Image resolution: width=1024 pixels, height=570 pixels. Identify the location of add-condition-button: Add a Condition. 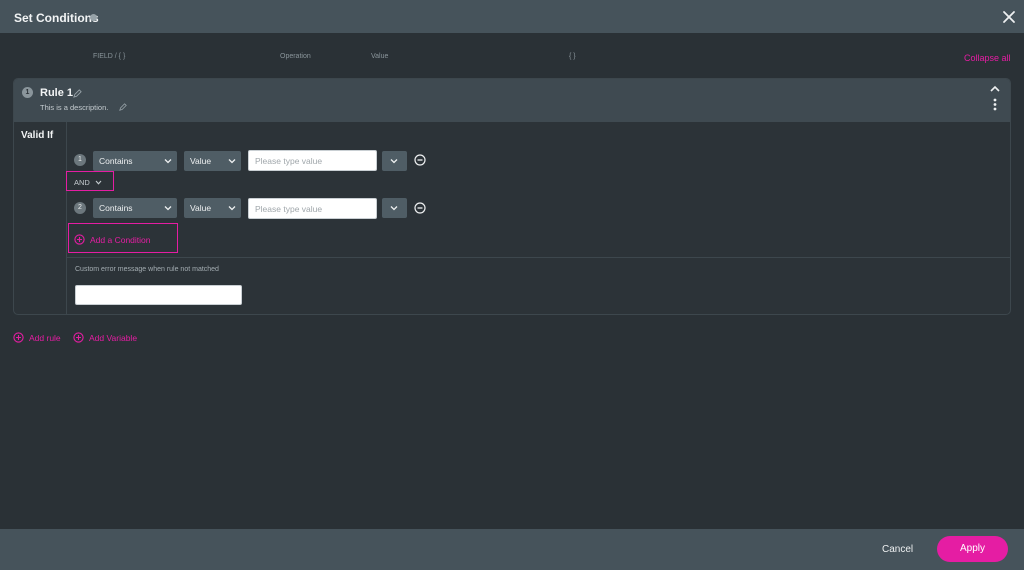
(123, 238).